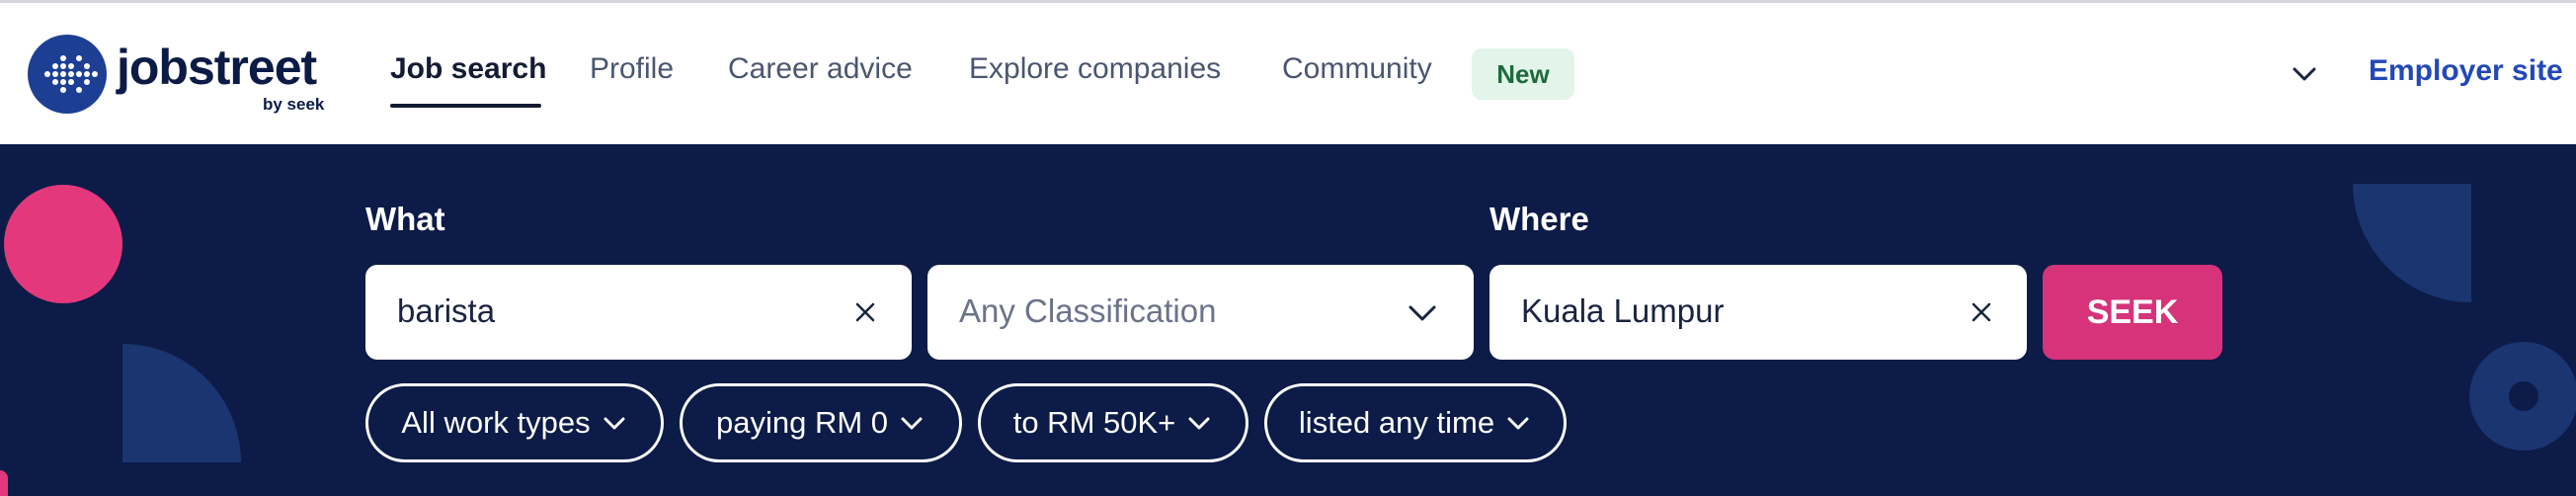 This screenshot has width=2576, height=496. I want to click on filter-work-types-label: All work types, so click(496, 423).